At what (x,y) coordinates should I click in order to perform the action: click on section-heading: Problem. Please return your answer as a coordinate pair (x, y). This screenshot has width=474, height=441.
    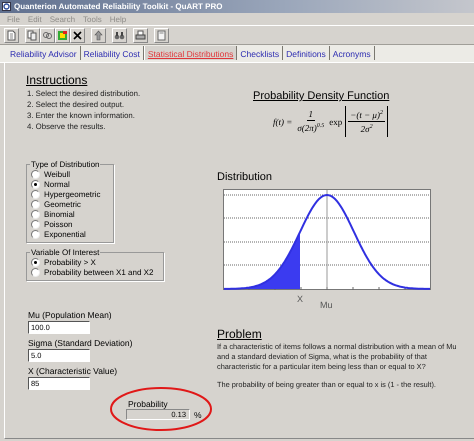
    Looking at the image, I should click on (240, 334).